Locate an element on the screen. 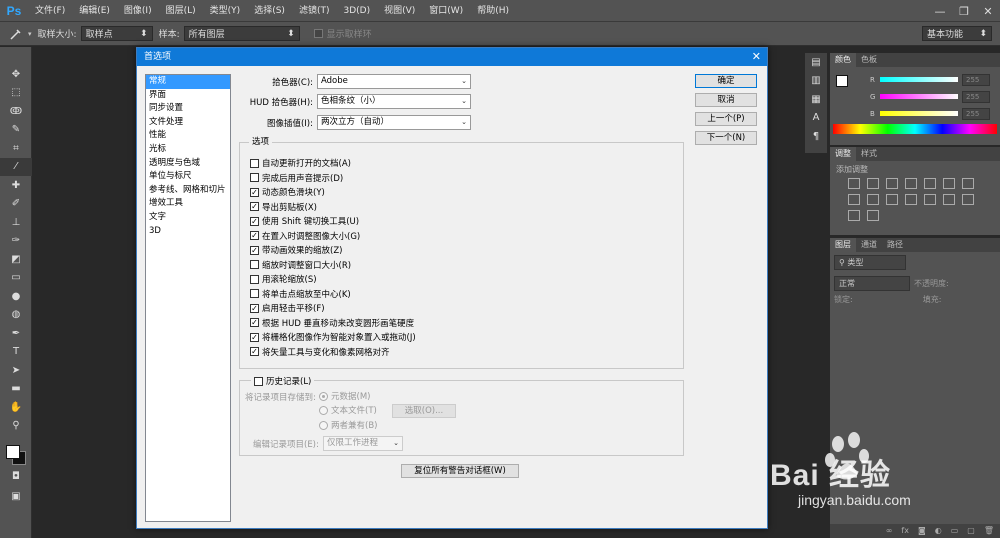  shape-tool-icon: ▬ is located at coordinates (16, 389).